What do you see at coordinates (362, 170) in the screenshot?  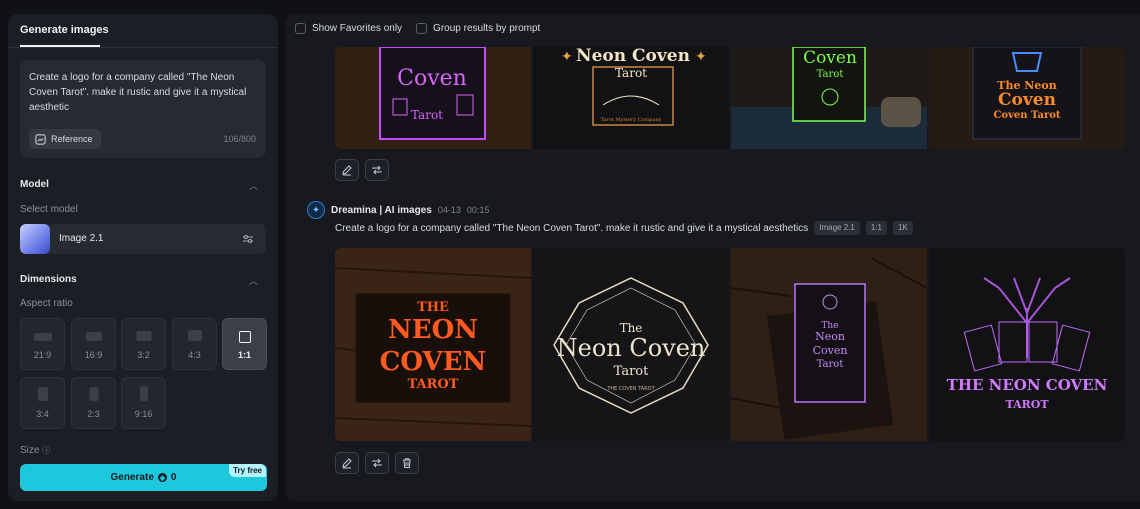 I see `previous-actions` at bounding box center [362, 170].